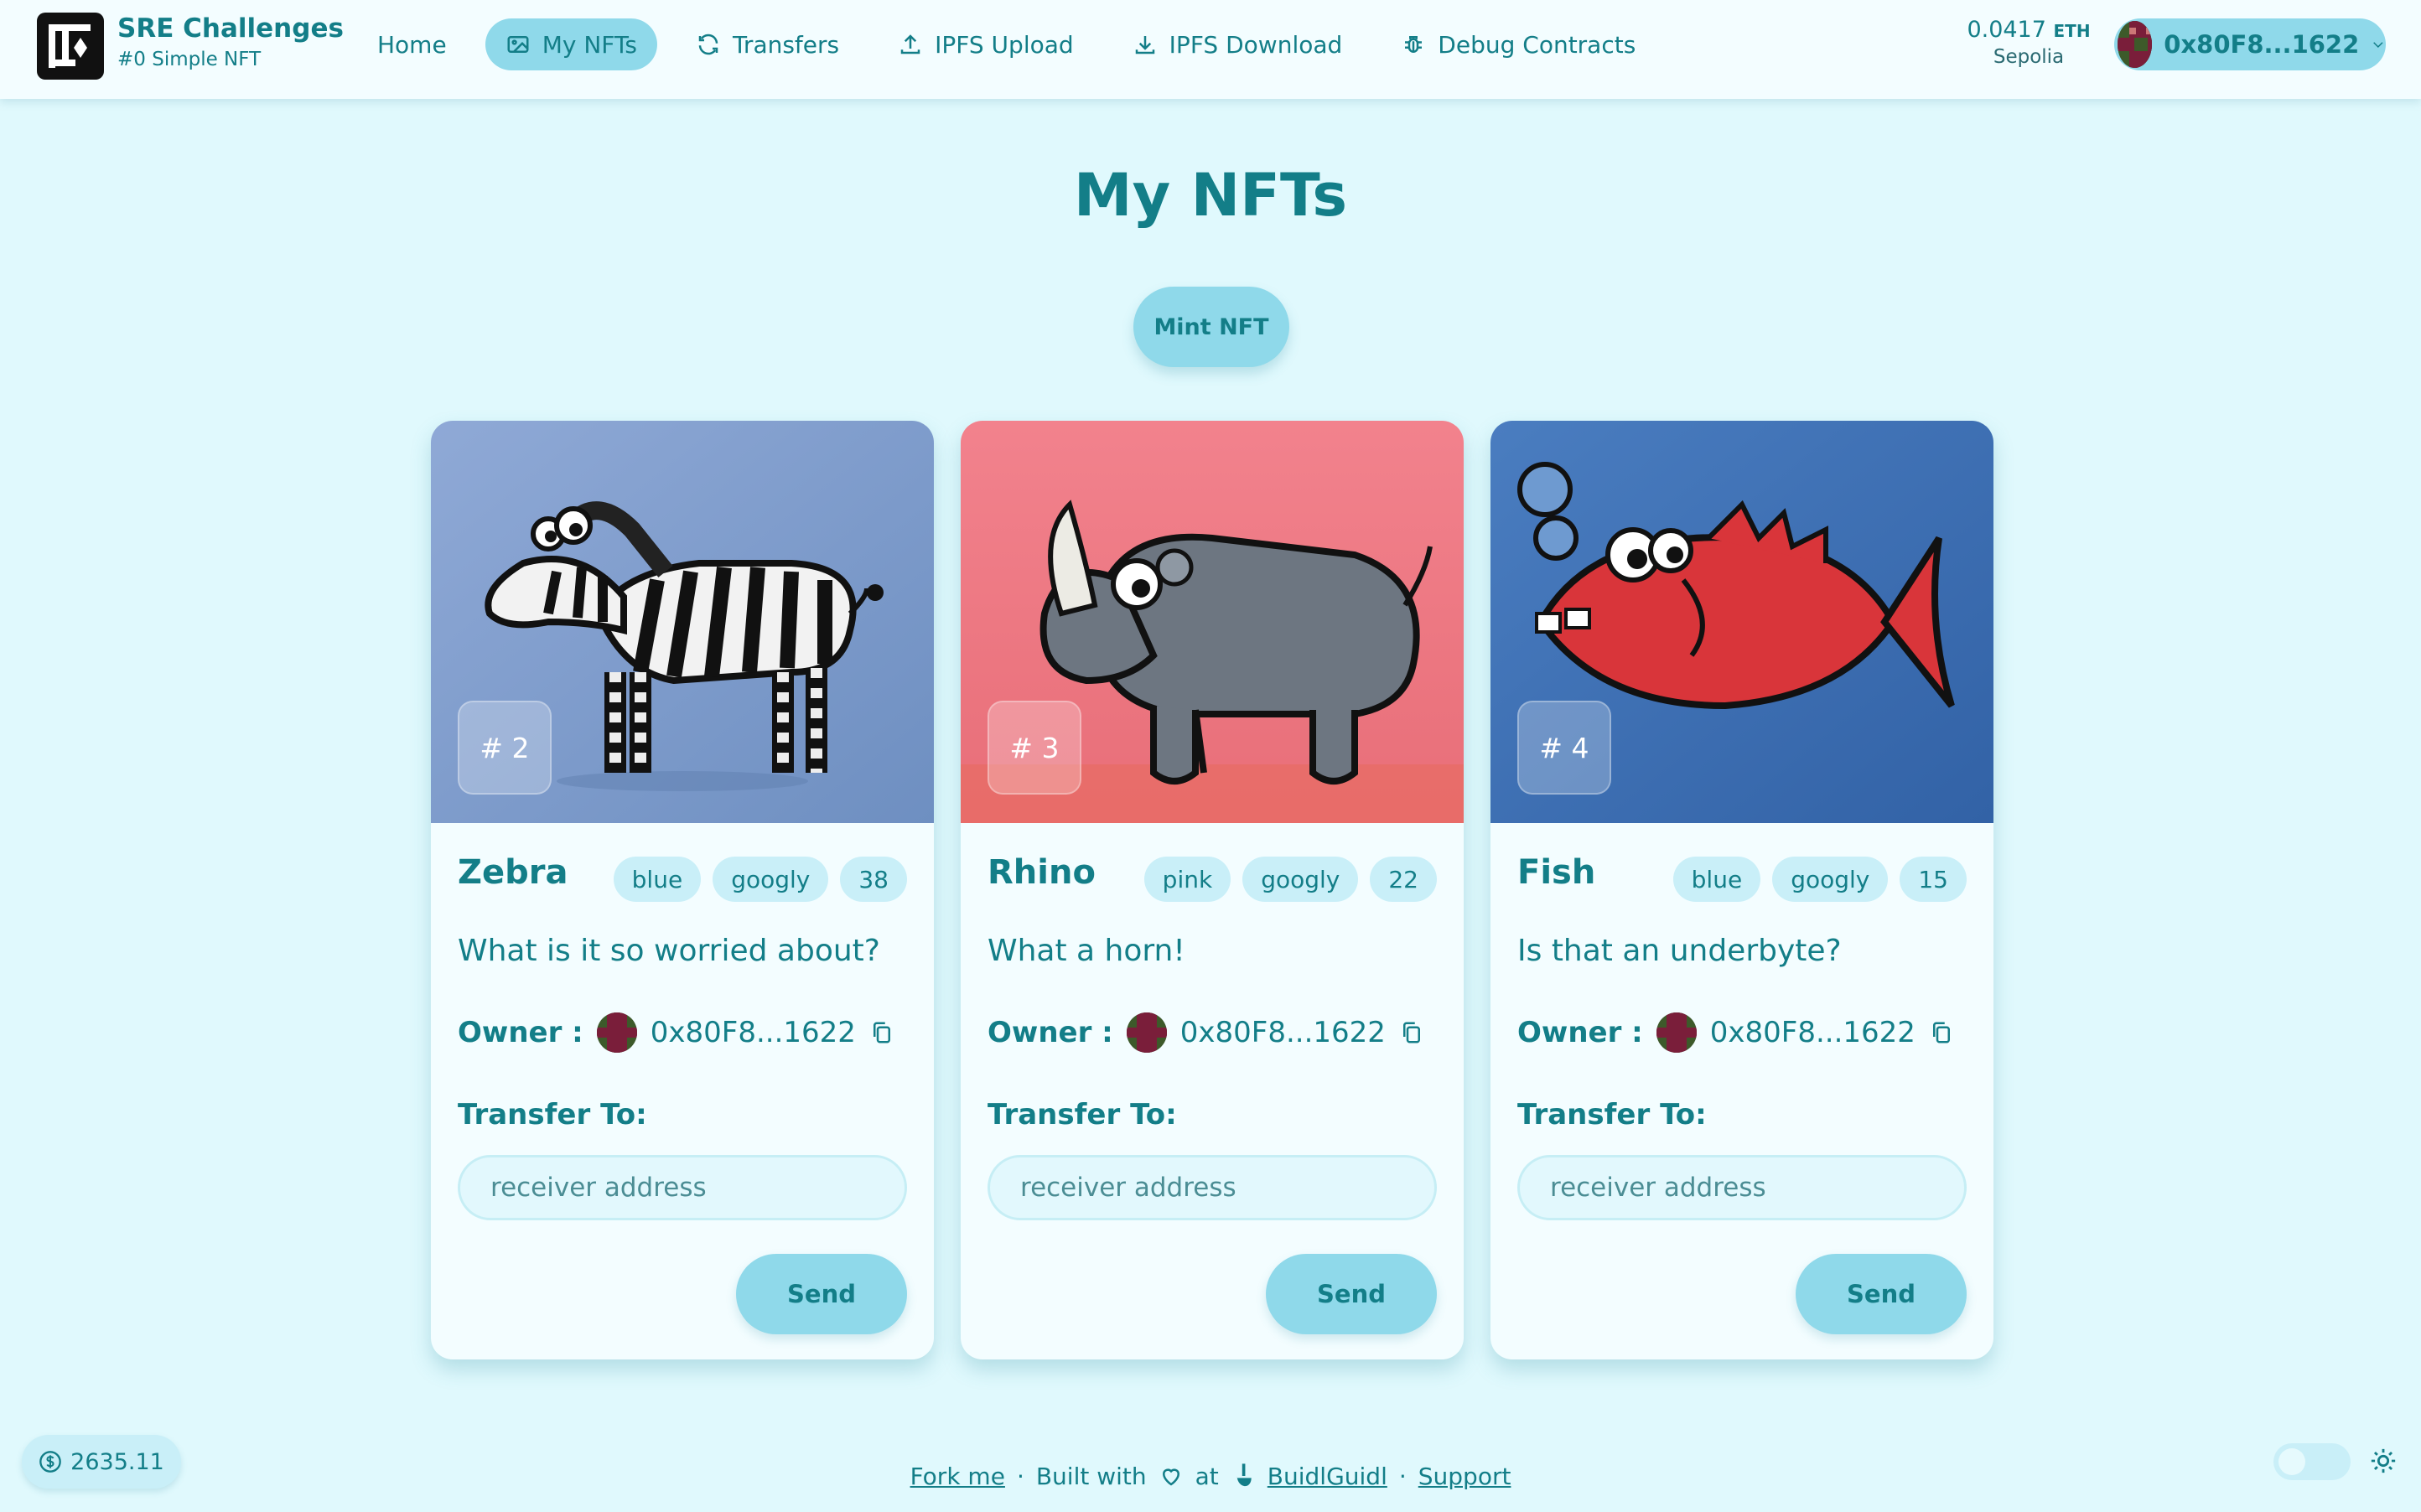  What do you see at coordinates (1464, 1476) in the screenshot?
I see `support-link: Support` at bounding box center [1464, 1476].